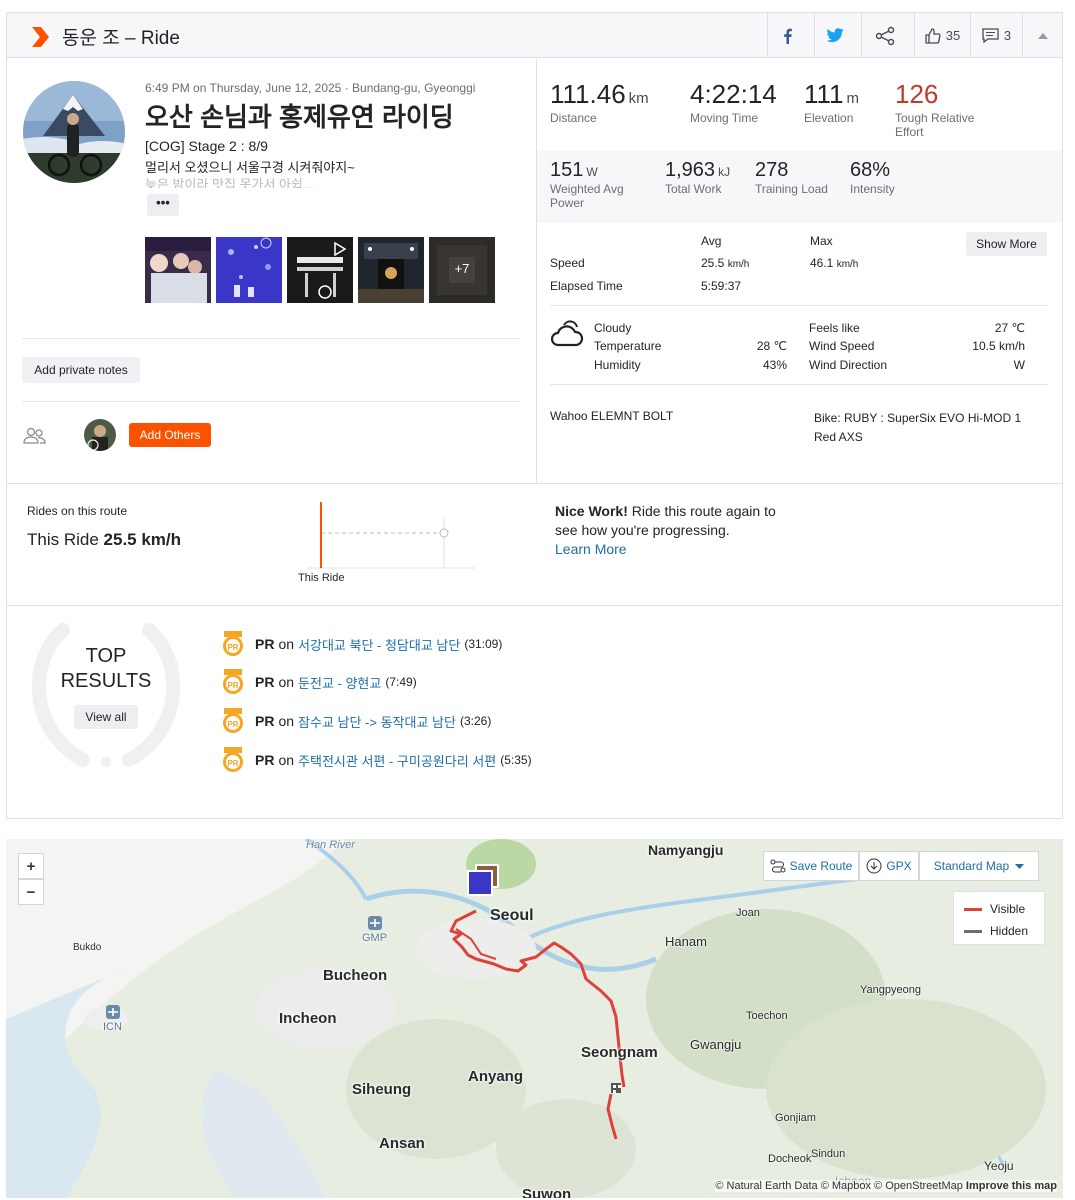 The image size is (1075, 1200). What do you see at coordinates (935, 125) in the screenshot?
I see `stat-label: Tough Relative Effort` at bounding box center [935, 125].